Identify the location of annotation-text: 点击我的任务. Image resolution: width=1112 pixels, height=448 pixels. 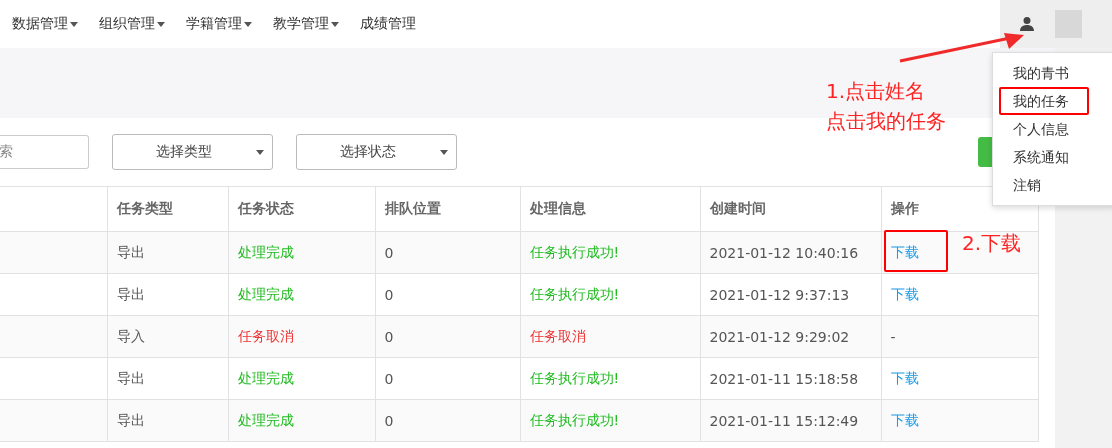
(886, 121).